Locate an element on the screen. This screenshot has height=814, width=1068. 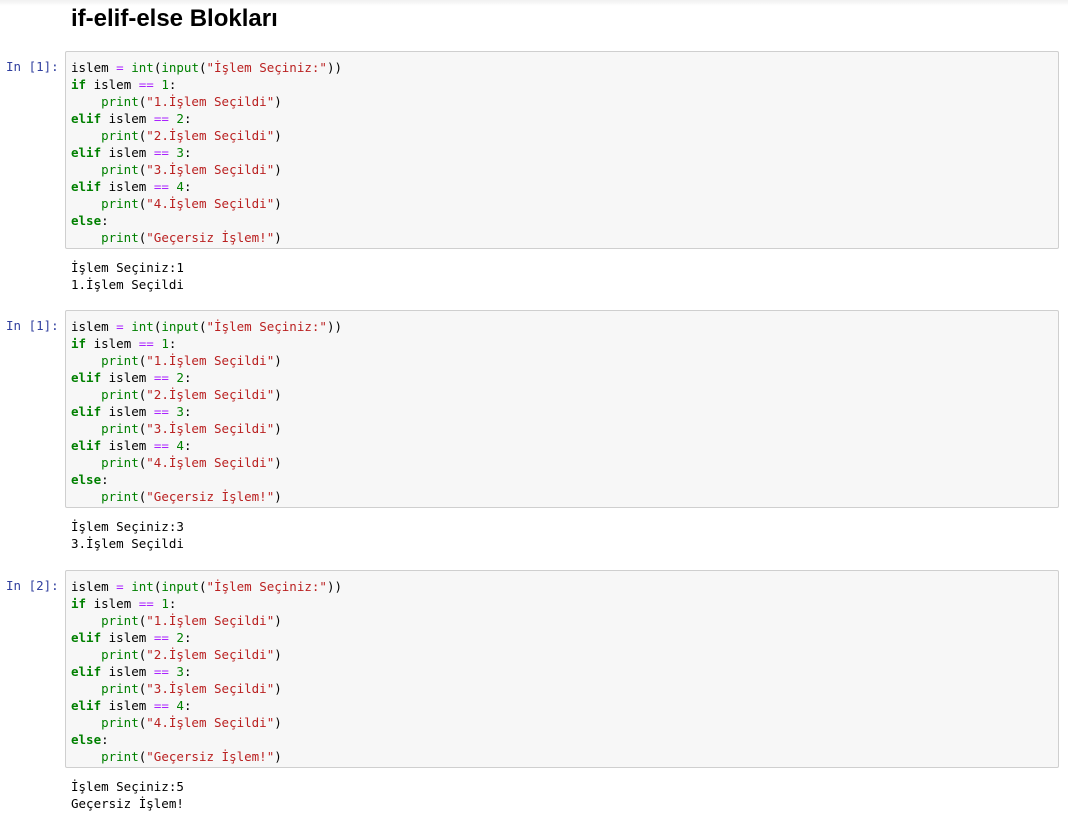
output-line: 3.İşlem Seçildi is located at coordinates (127, 543).